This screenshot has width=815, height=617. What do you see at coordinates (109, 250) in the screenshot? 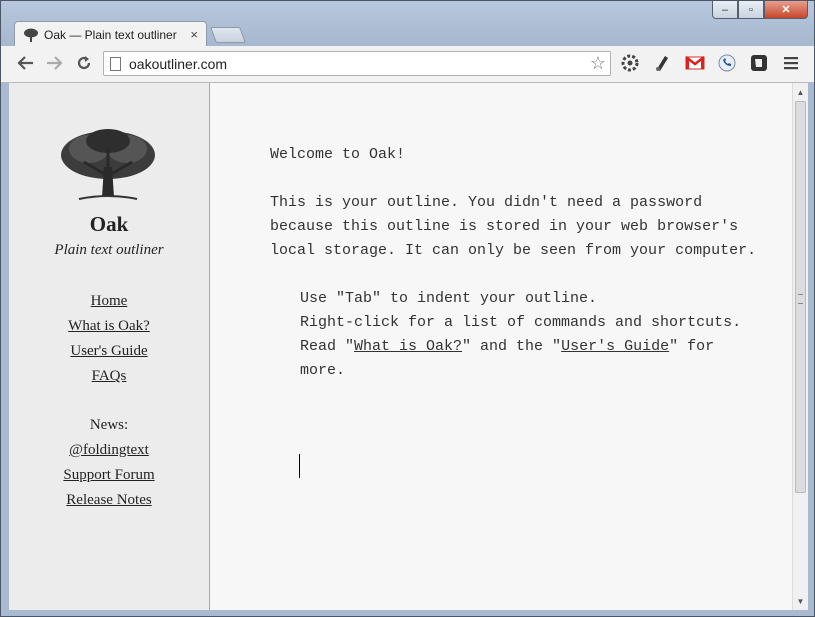
I see `brand-tagline: Plain text outliner` at bounding box center [109, 250].